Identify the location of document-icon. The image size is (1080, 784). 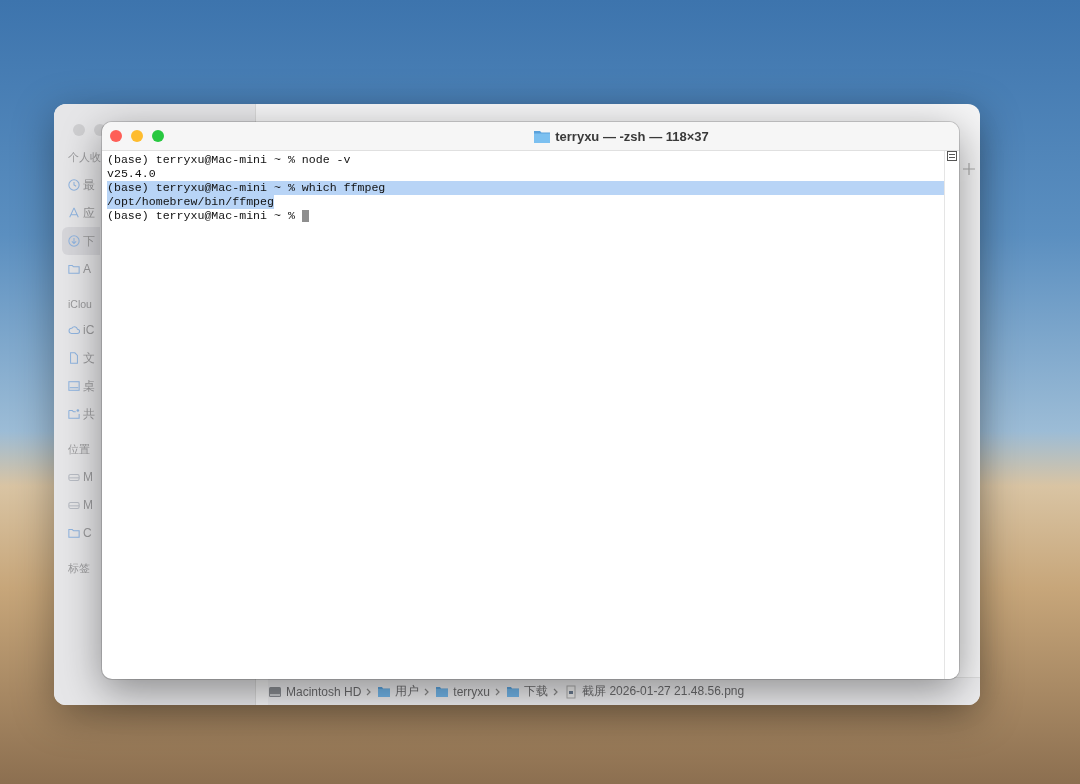
(74, 358).